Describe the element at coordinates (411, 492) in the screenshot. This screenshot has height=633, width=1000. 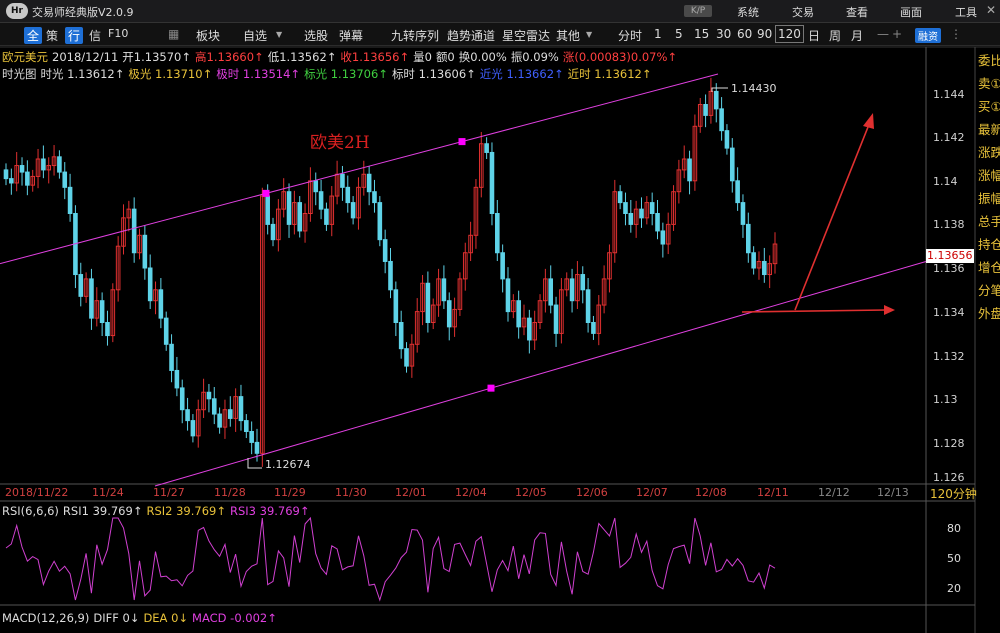
I see `x-tick: 12/01` at that location.